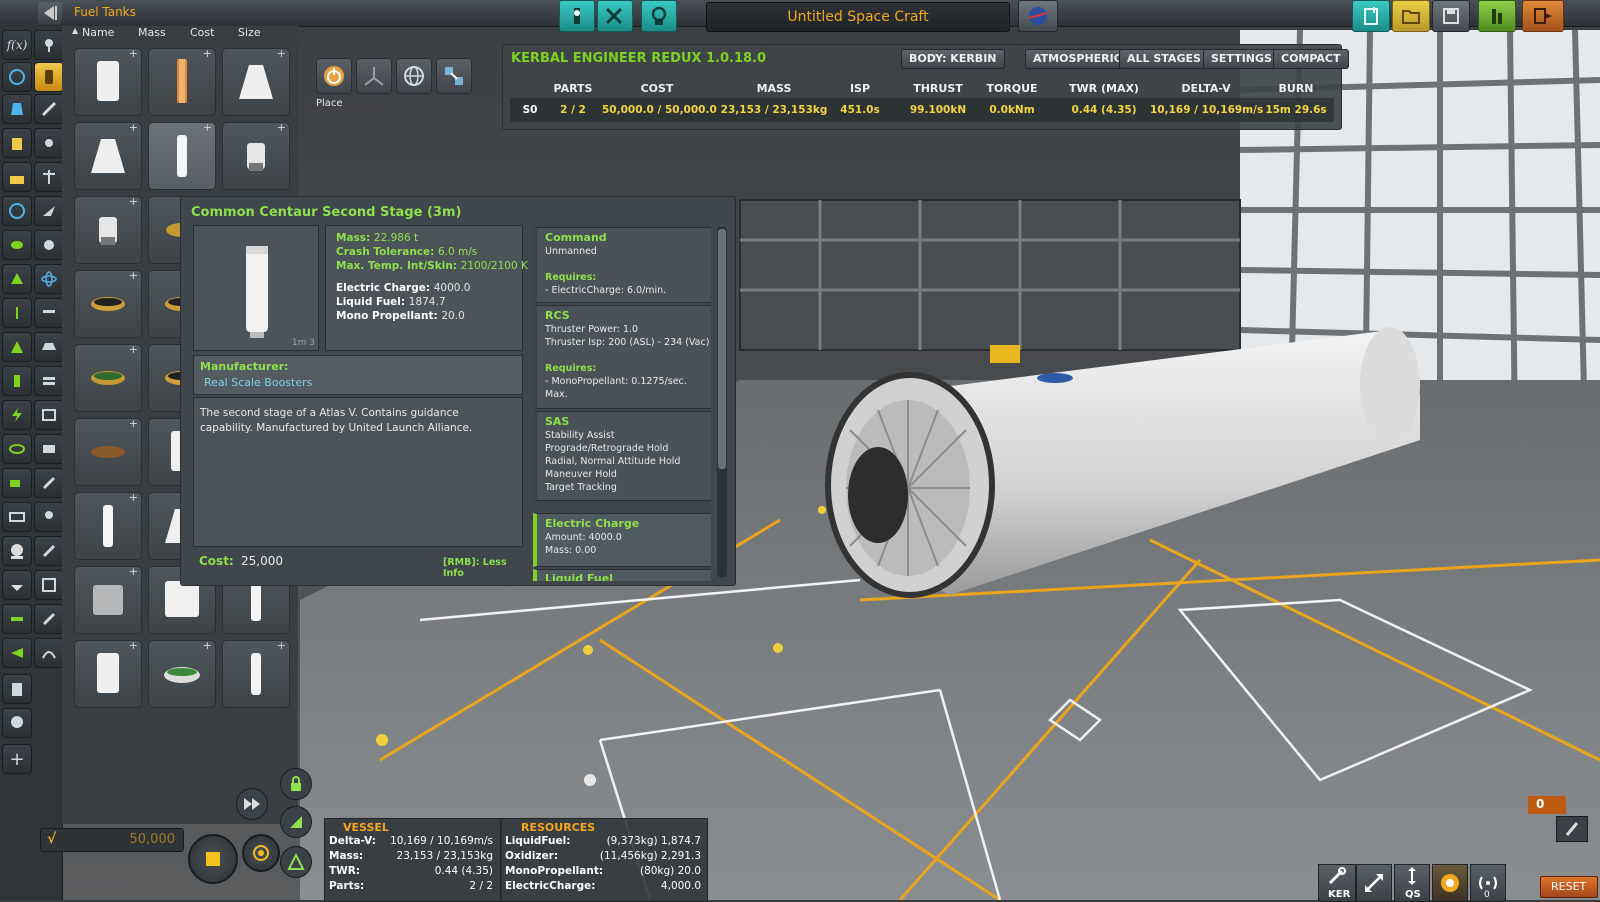  I want to click on part-size-label: 1m 3, so click(303, 343).